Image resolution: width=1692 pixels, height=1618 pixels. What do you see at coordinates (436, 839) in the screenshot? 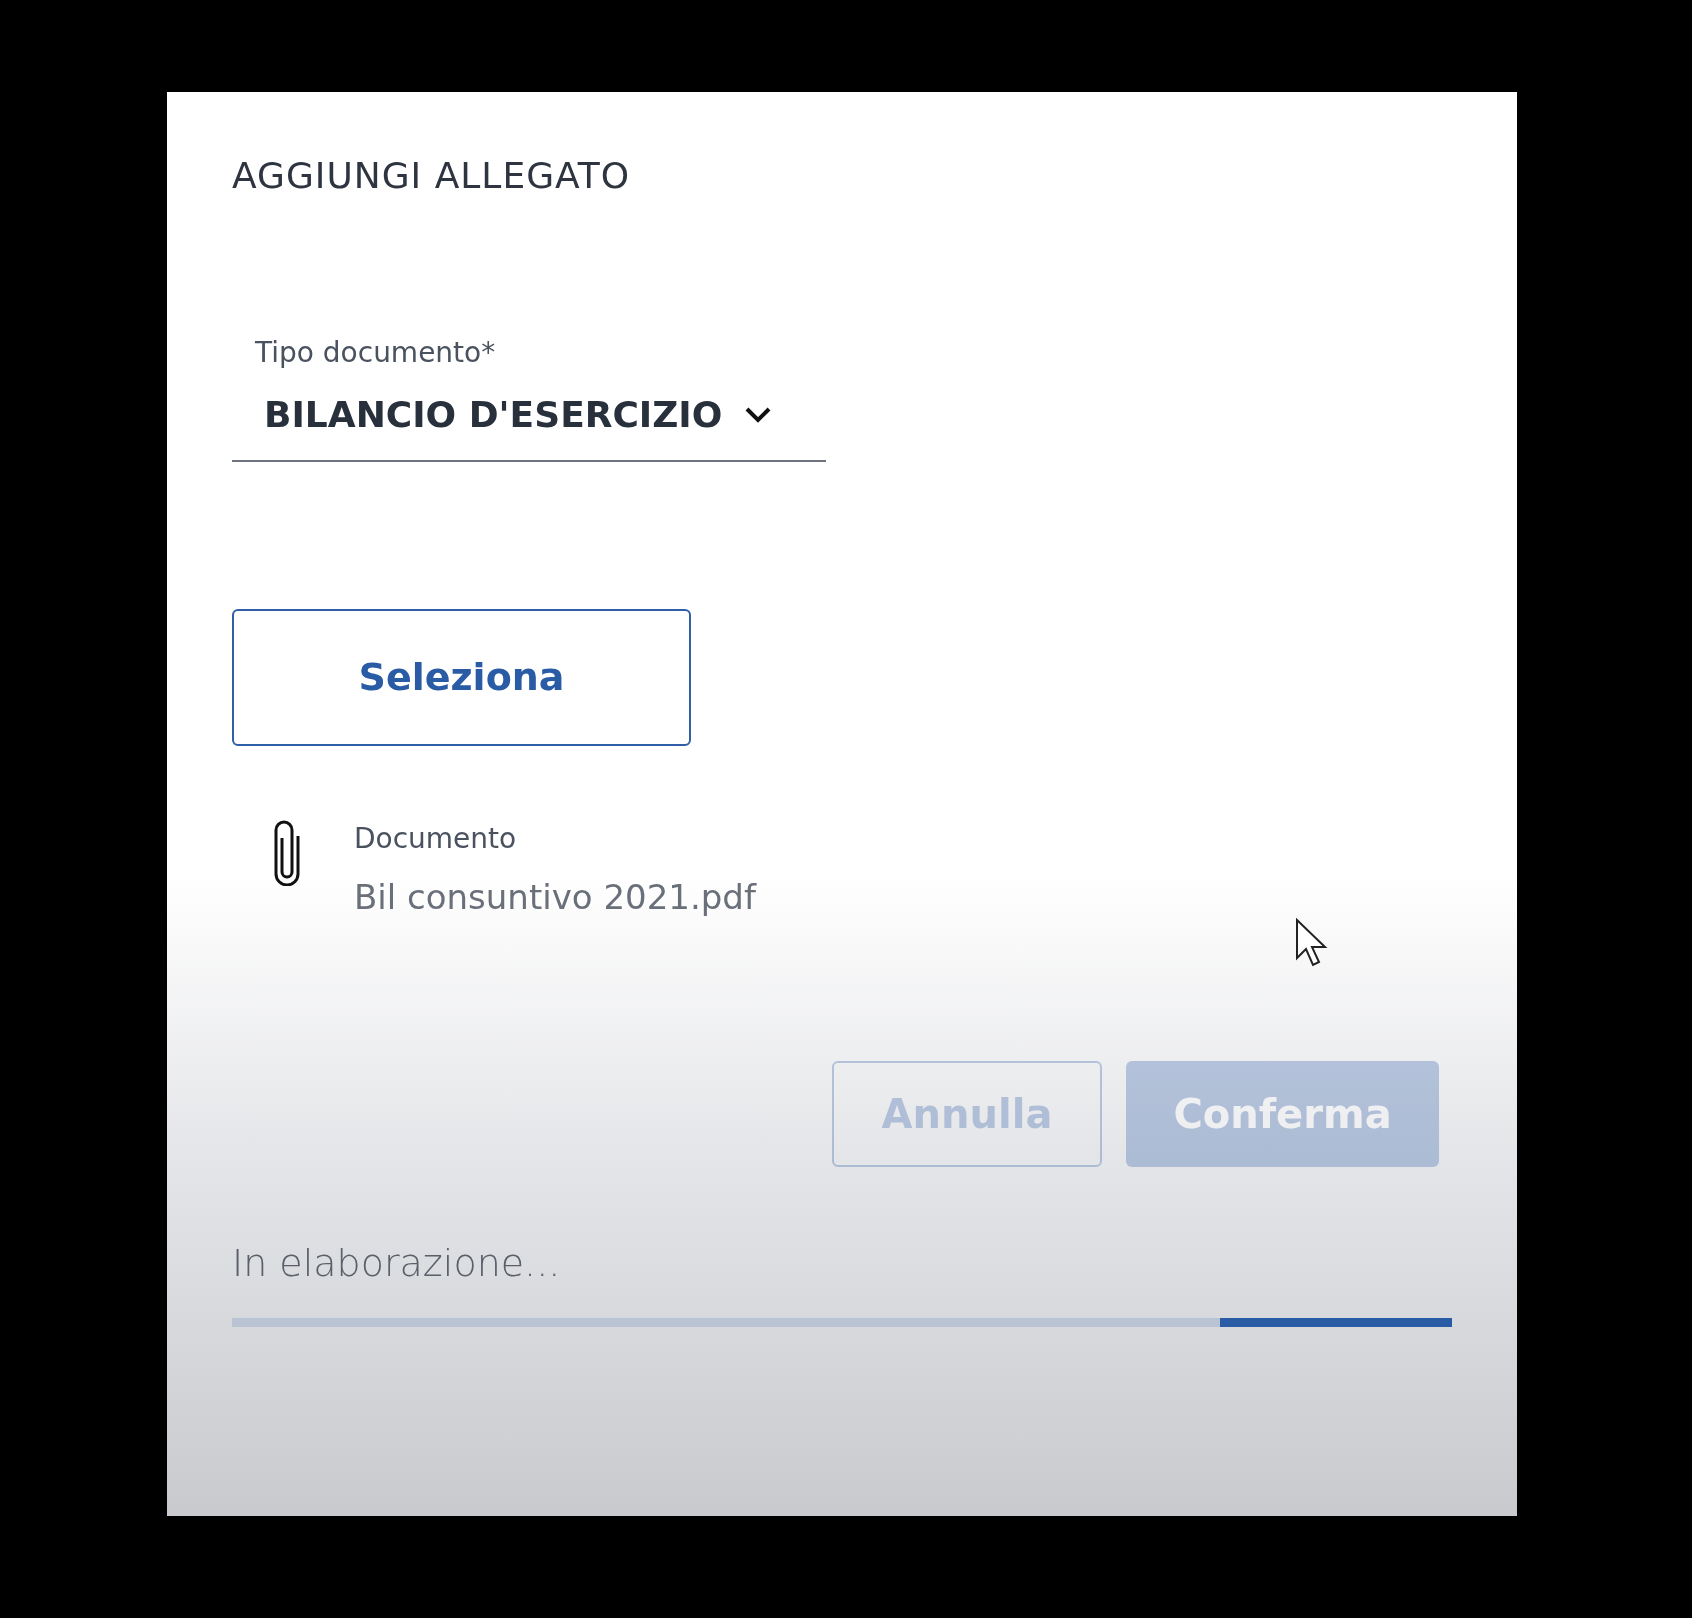
I see `attachment-label: Documento` at bounding box center [436, 839].